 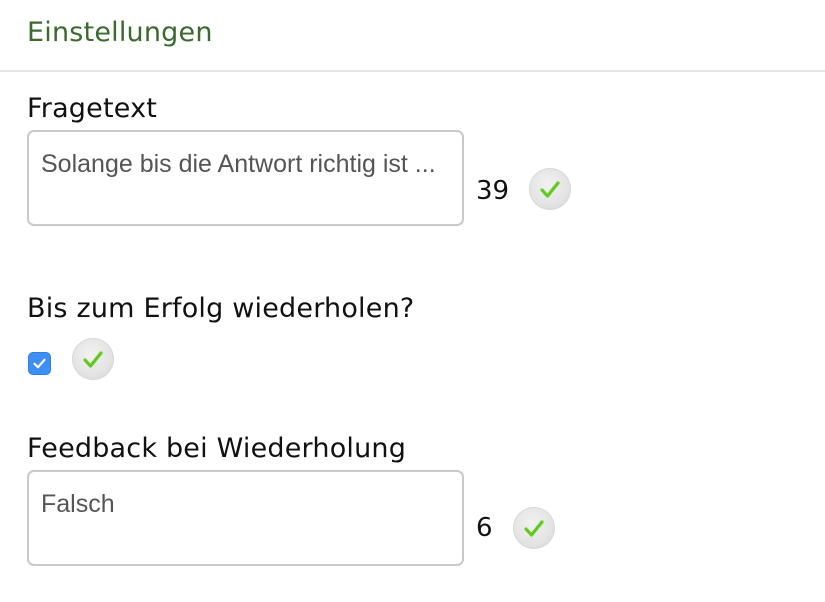 What do you see at coordinates (412, 36) in the screenshot?
I see `settings-header: Einstellungen` at bounding box center [412, 36].